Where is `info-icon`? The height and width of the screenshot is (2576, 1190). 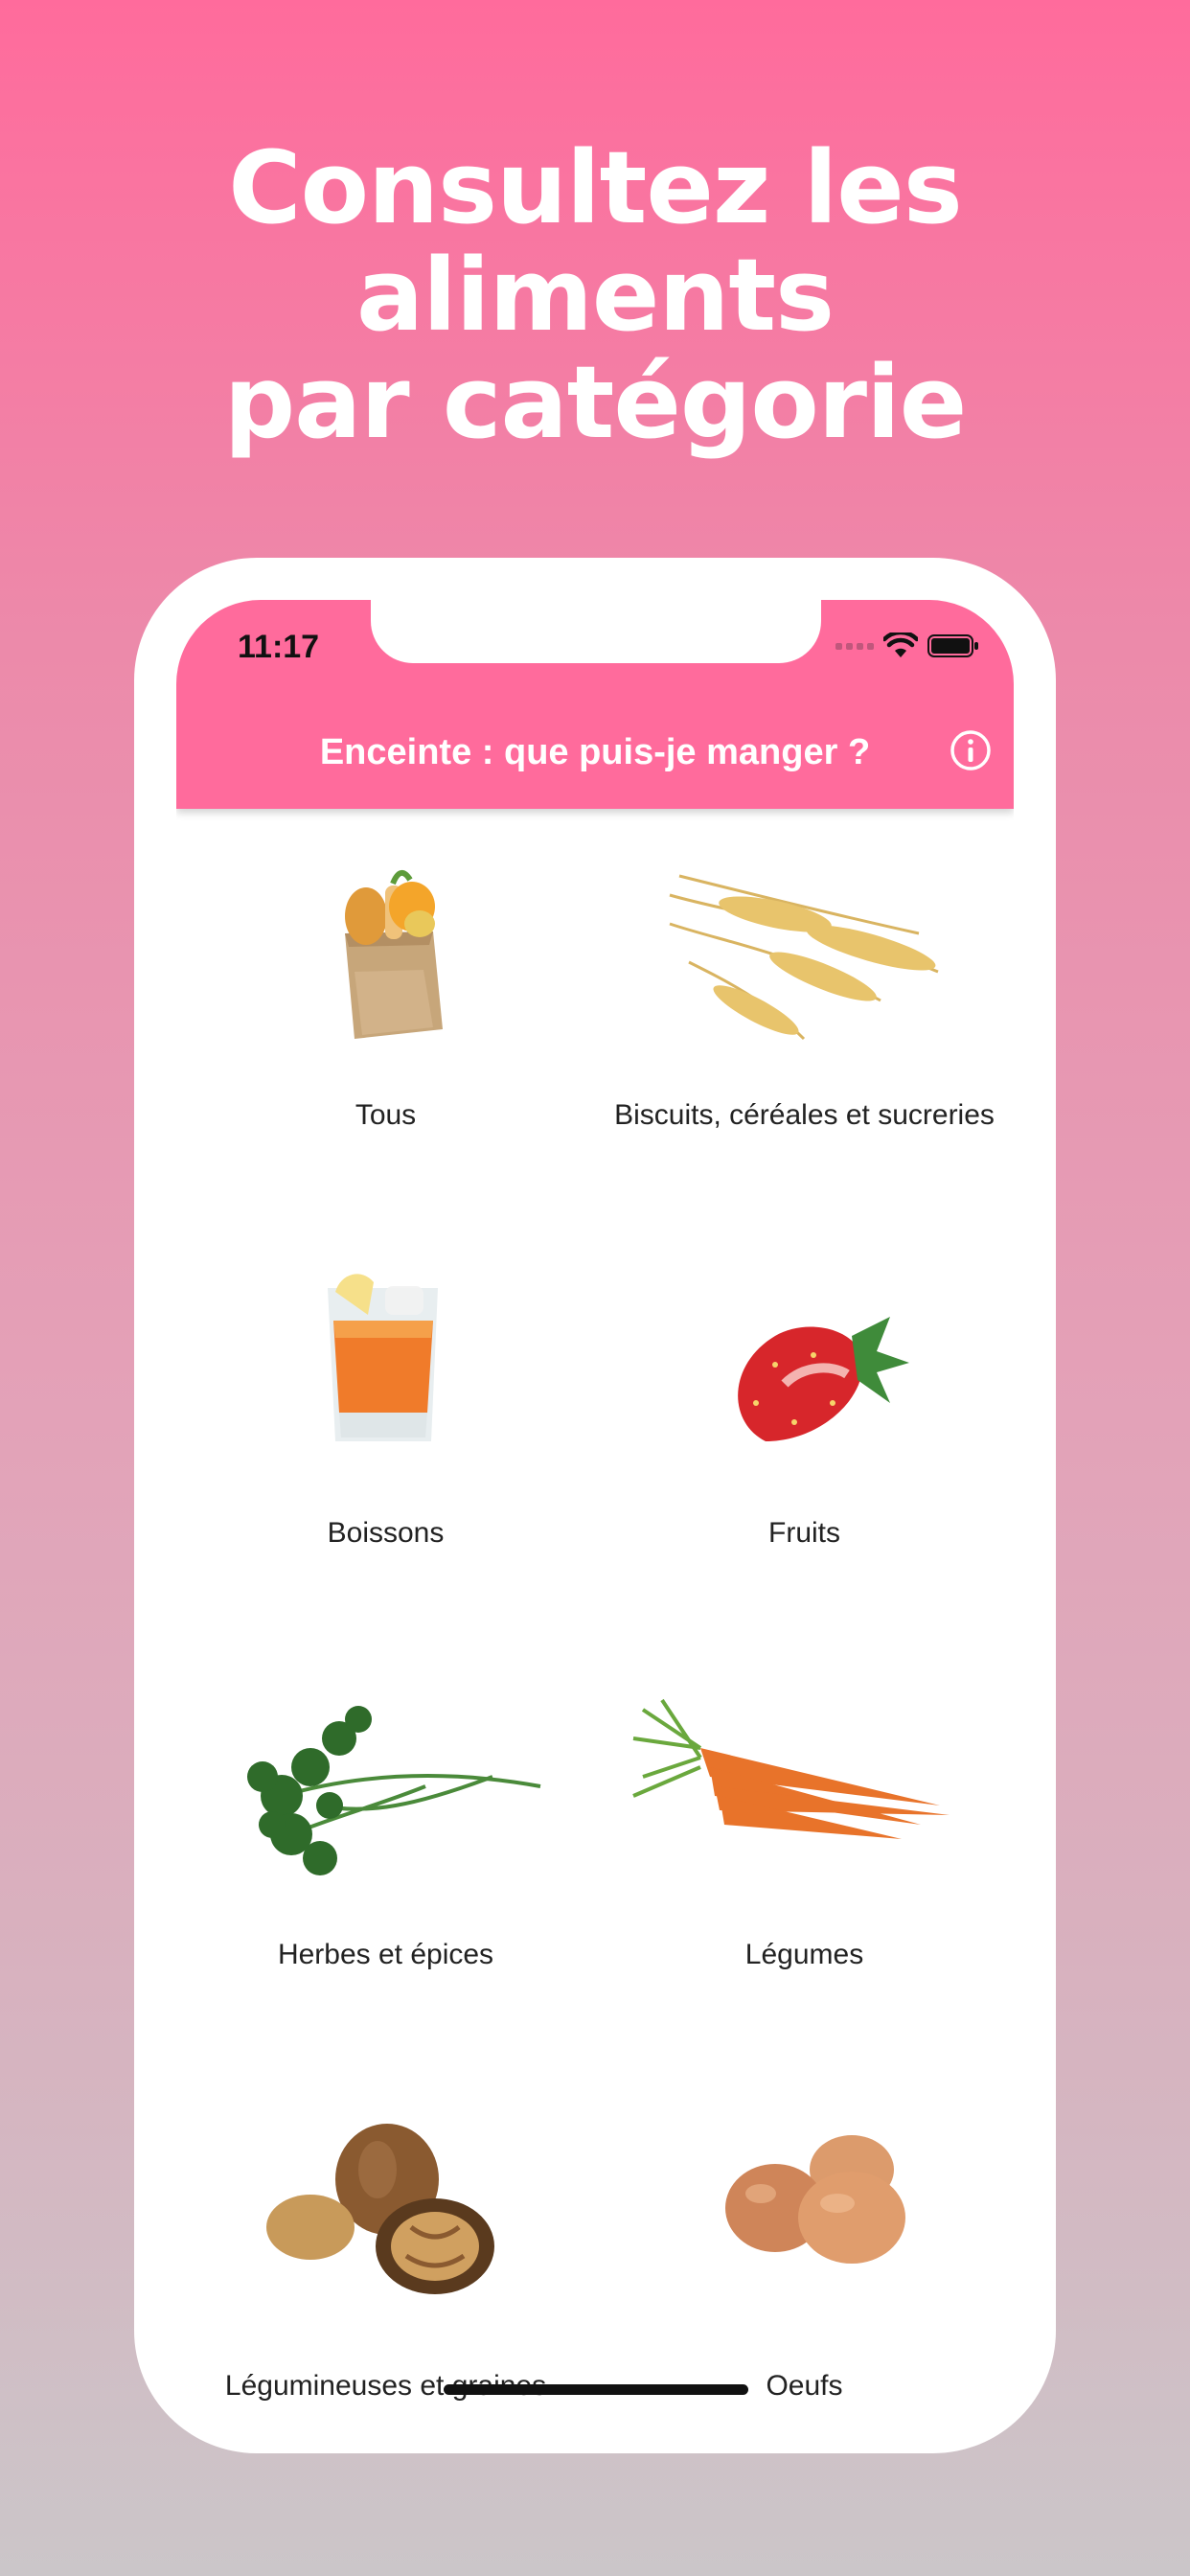 info-icon is located at coordinates (971, 750).